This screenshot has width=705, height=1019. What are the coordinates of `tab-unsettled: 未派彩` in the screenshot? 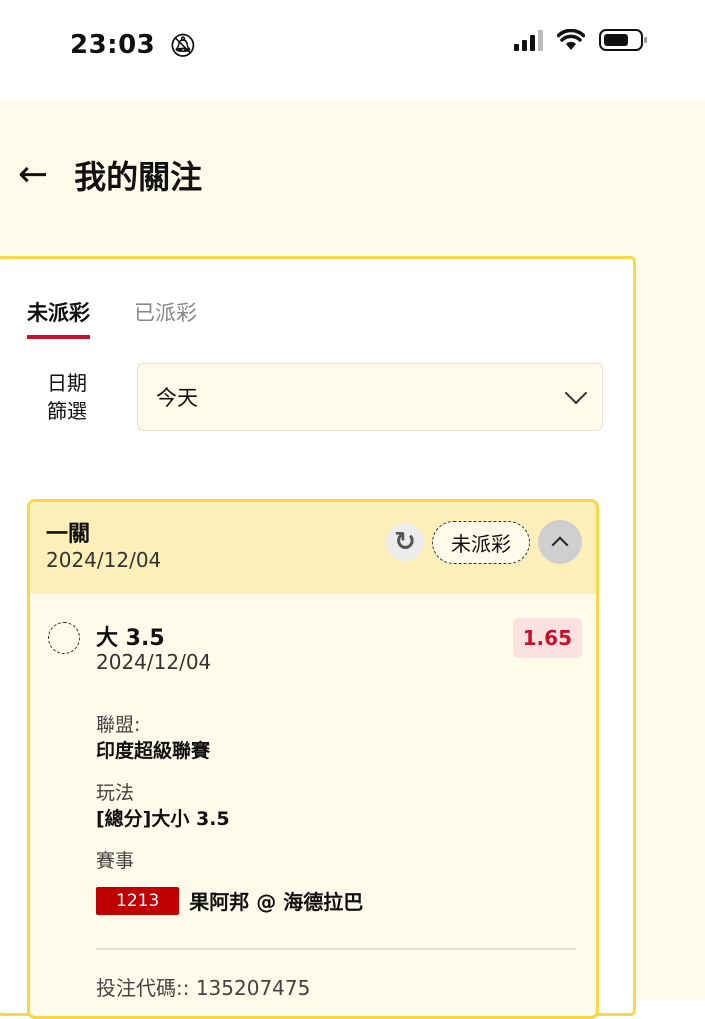 It's located at (58, 318).